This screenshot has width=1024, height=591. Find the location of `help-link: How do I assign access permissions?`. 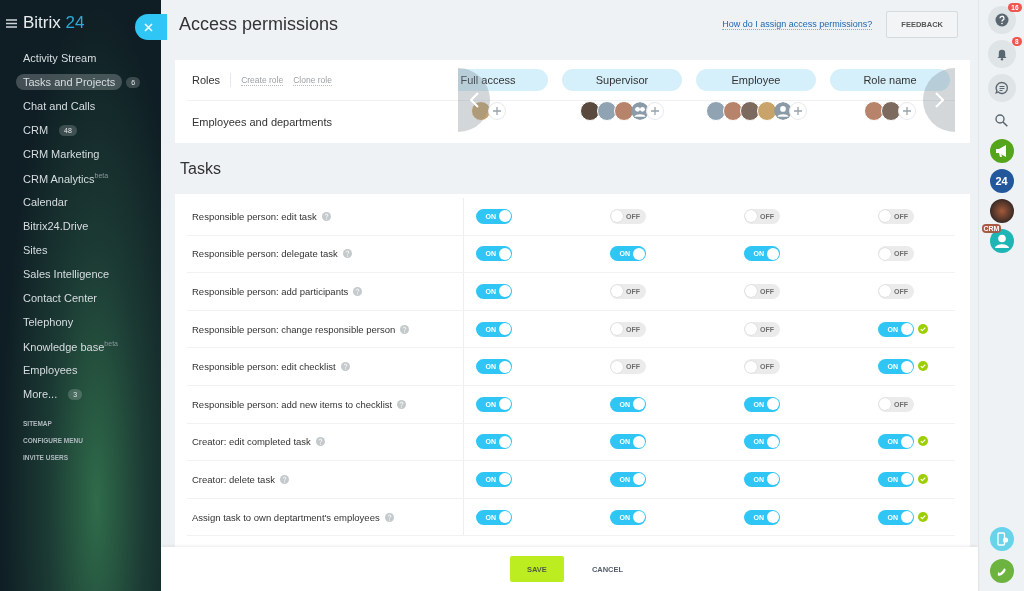

help-link: How do I assign access permissions? is located at coordinates (797, 24).